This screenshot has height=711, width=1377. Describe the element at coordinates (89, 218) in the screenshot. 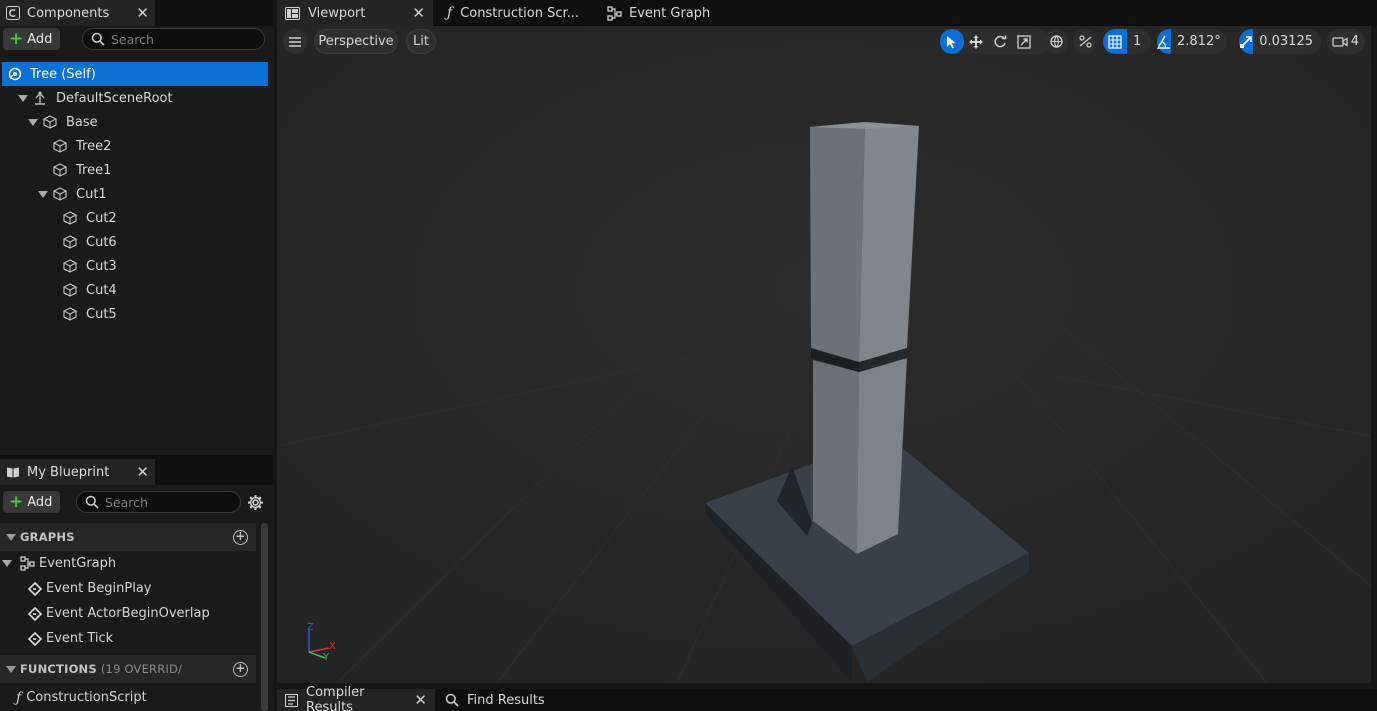

I see `tree-item-cut2: Cut2` at that location.